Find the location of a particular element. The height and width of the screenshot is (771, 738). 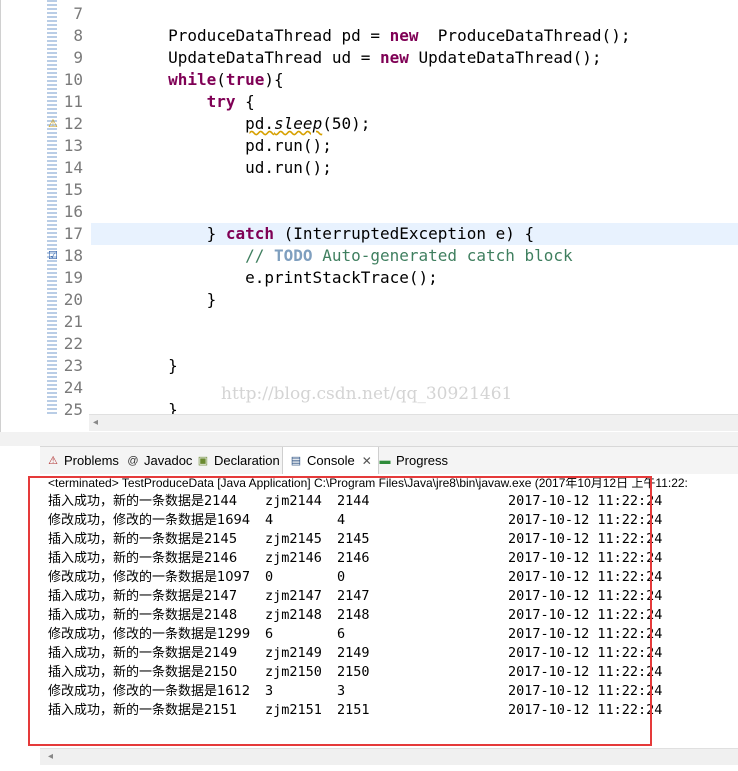

tab-label: Javadoc is located at coordinates (168, 460).